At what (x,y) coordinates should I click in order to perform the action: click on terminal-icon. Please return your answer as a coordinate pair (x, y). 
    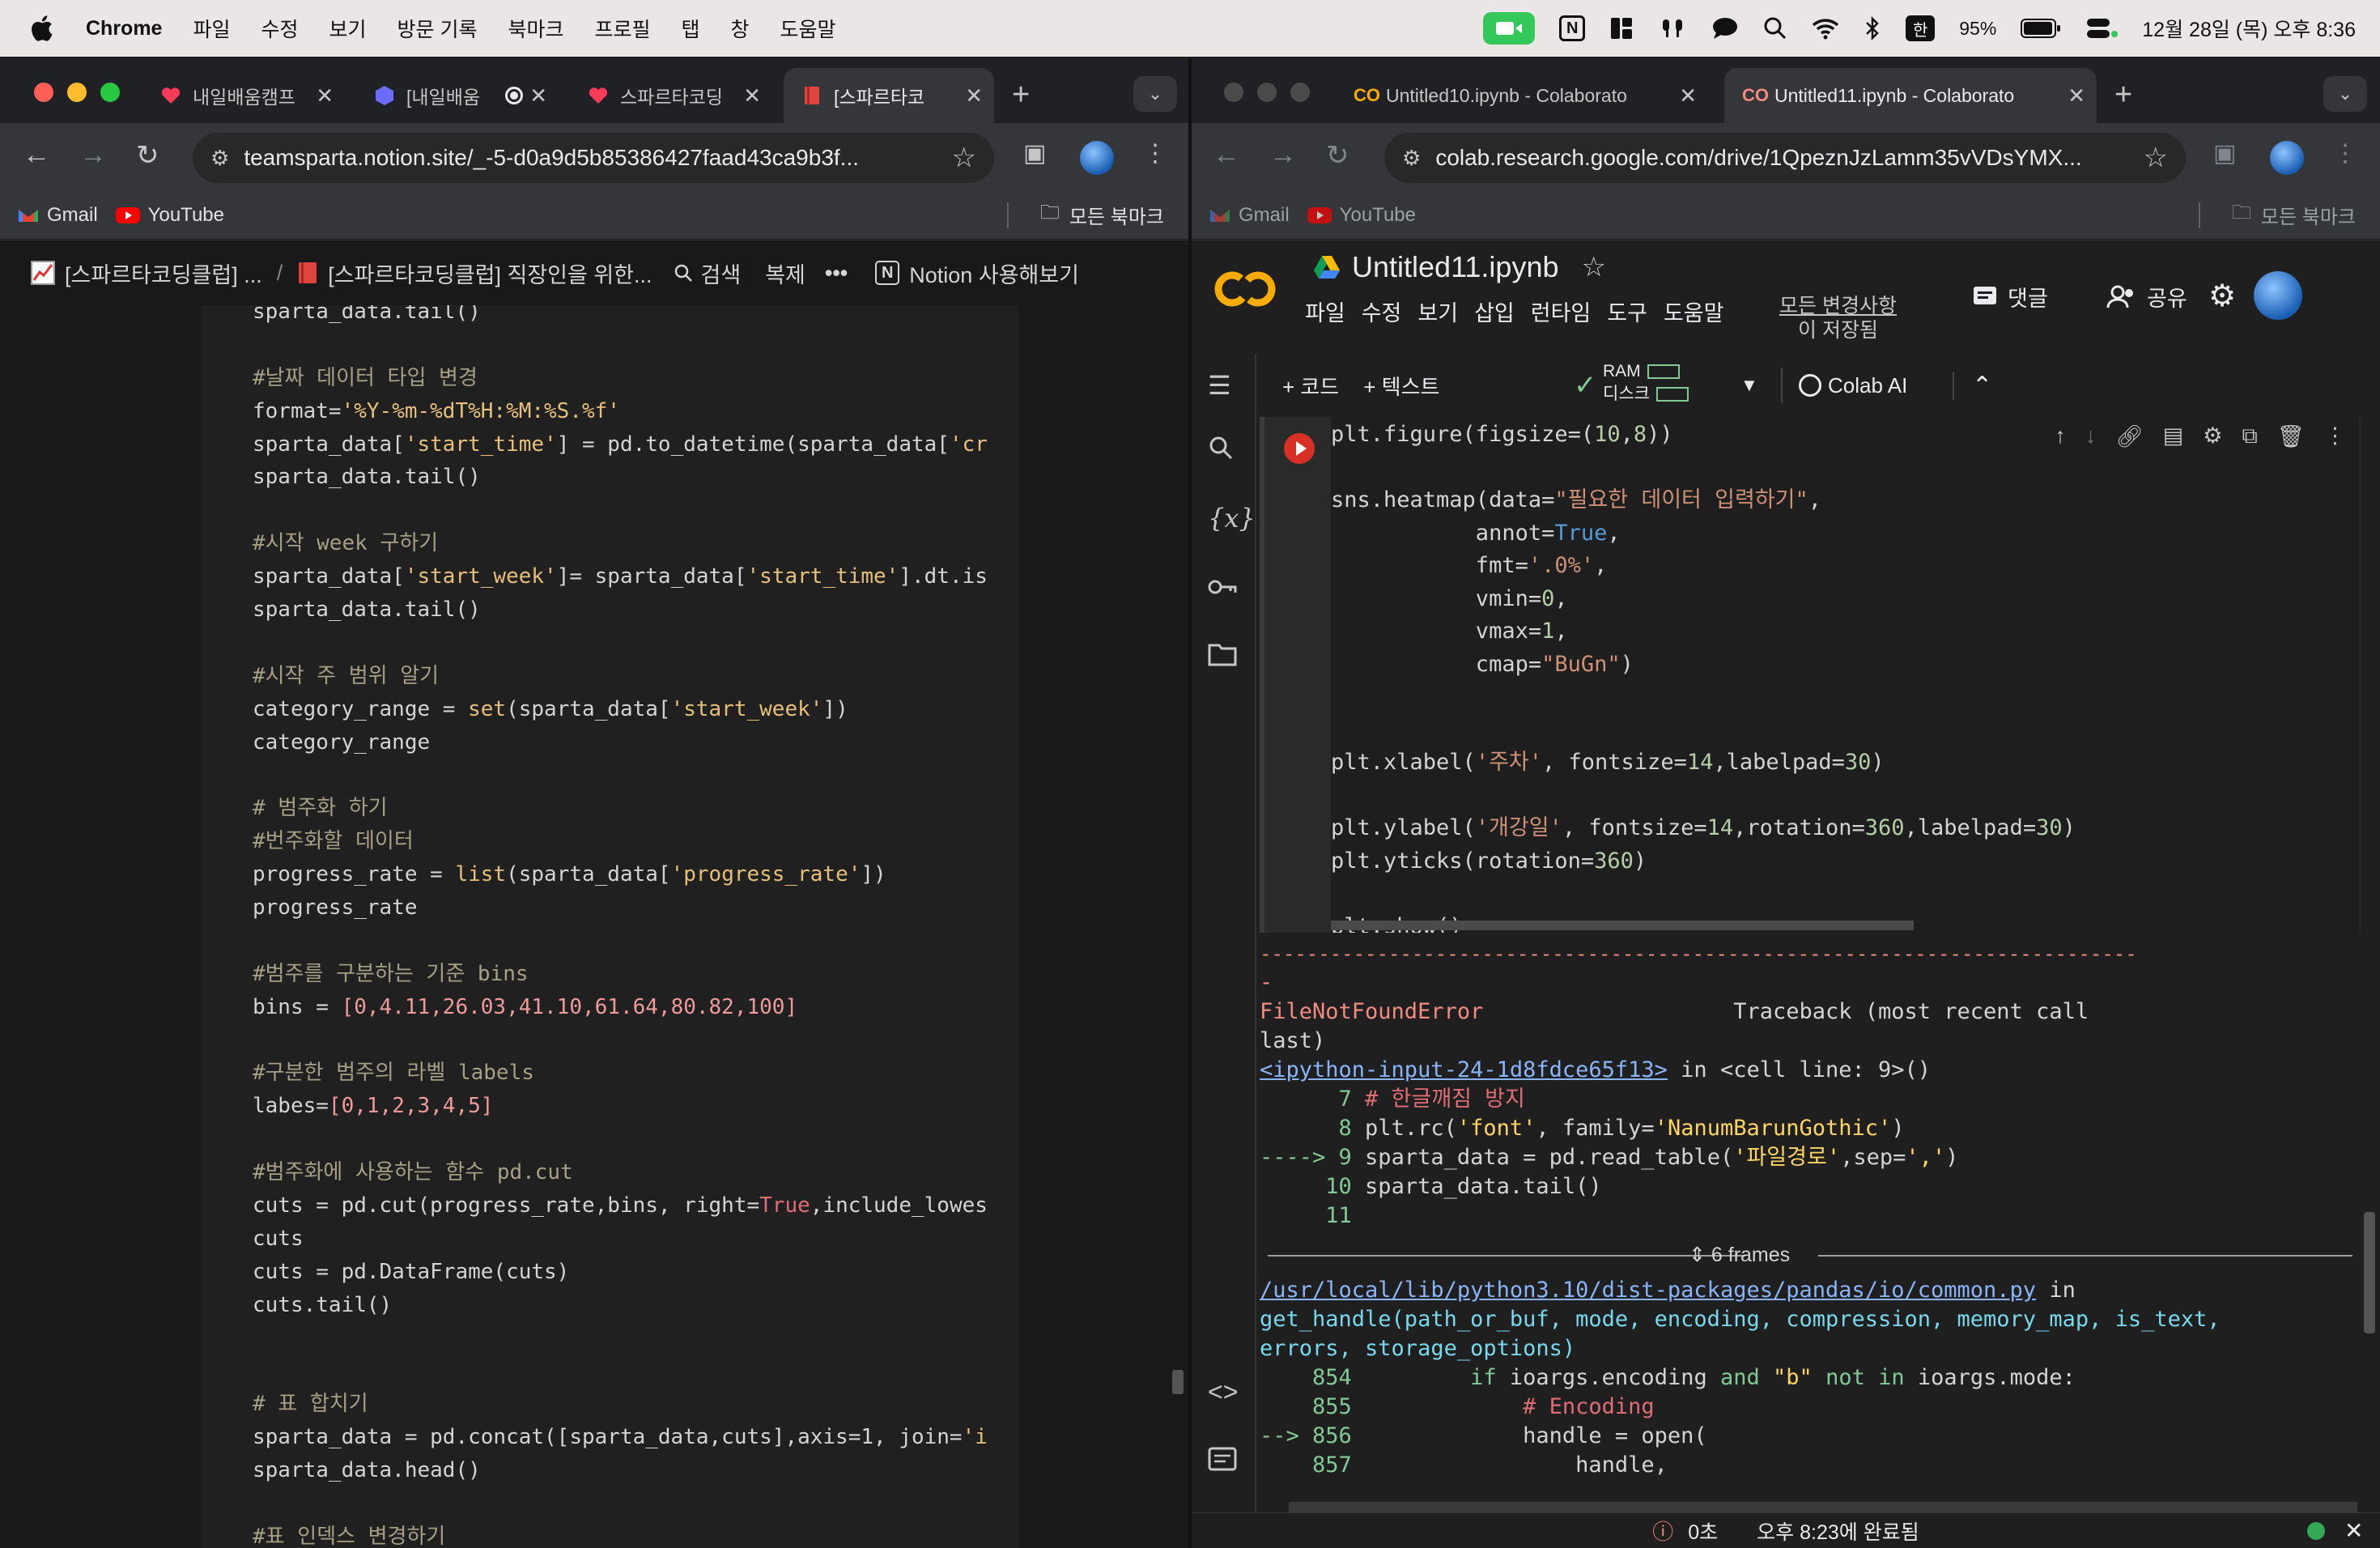
    Looking at the image, I should click on (1222, 1463).